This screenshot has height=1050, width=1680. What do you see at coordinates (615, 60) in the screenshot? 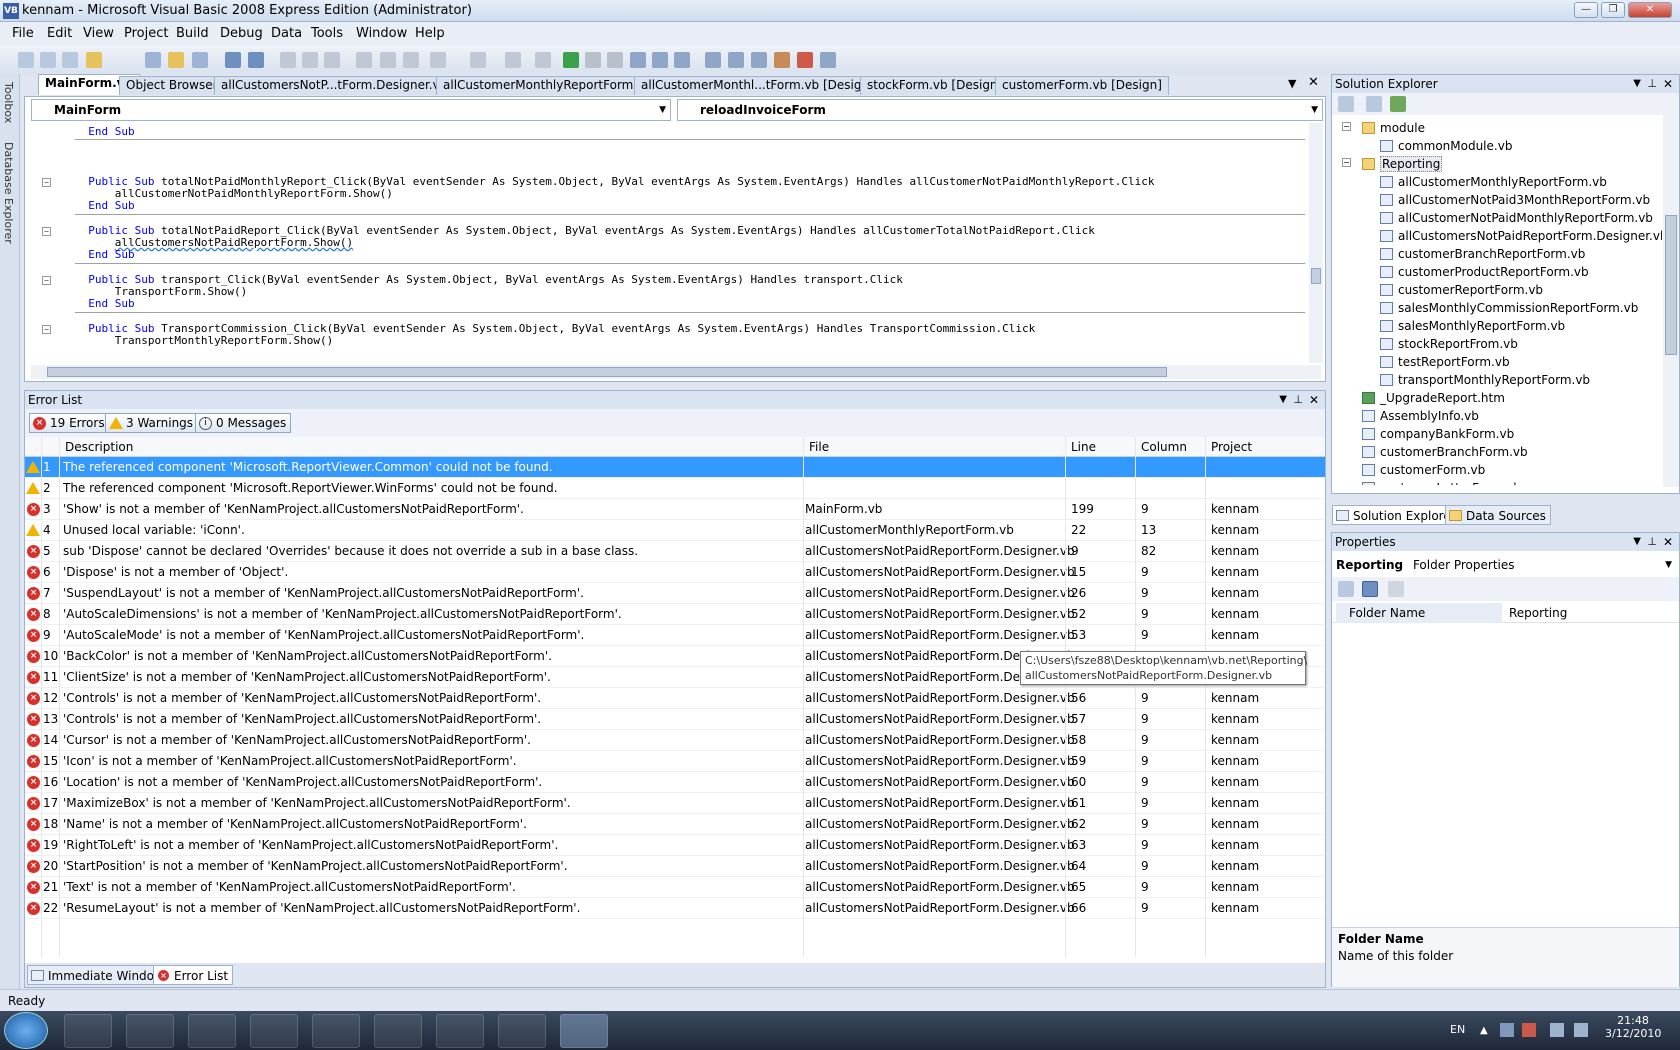
I see `stop-icon` at bounding box center [615, 60].